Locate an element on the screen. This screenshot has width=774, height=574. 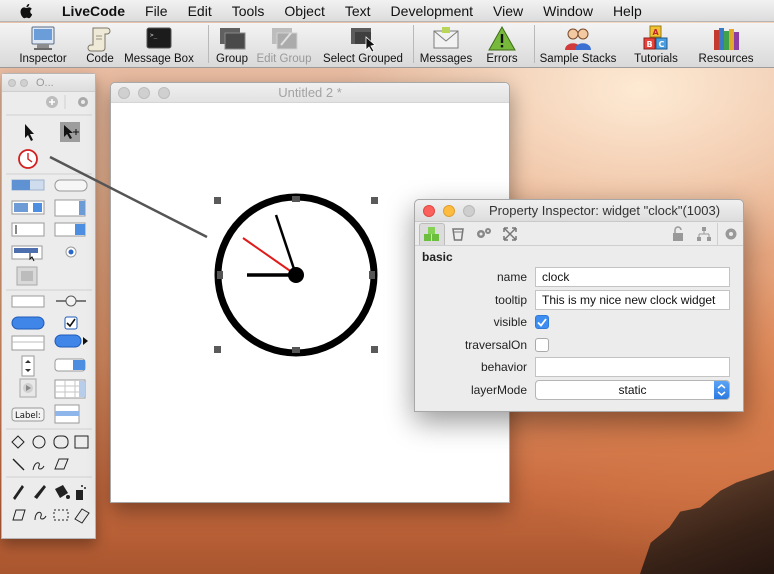
dropdown-list-icon is located at coordinates (70, 365).